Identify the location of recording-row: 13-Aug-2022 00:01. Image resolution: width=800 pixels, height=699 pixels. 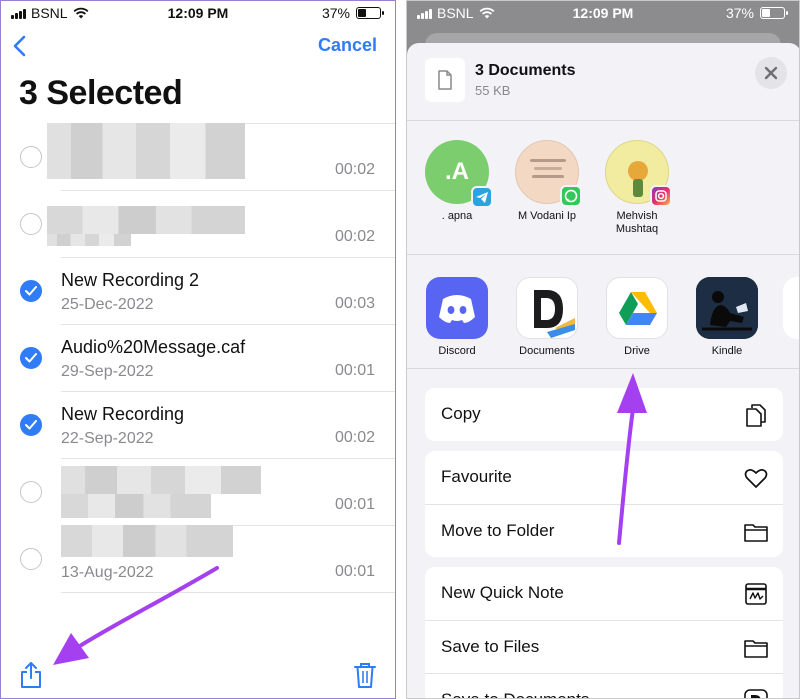
(198, 558).